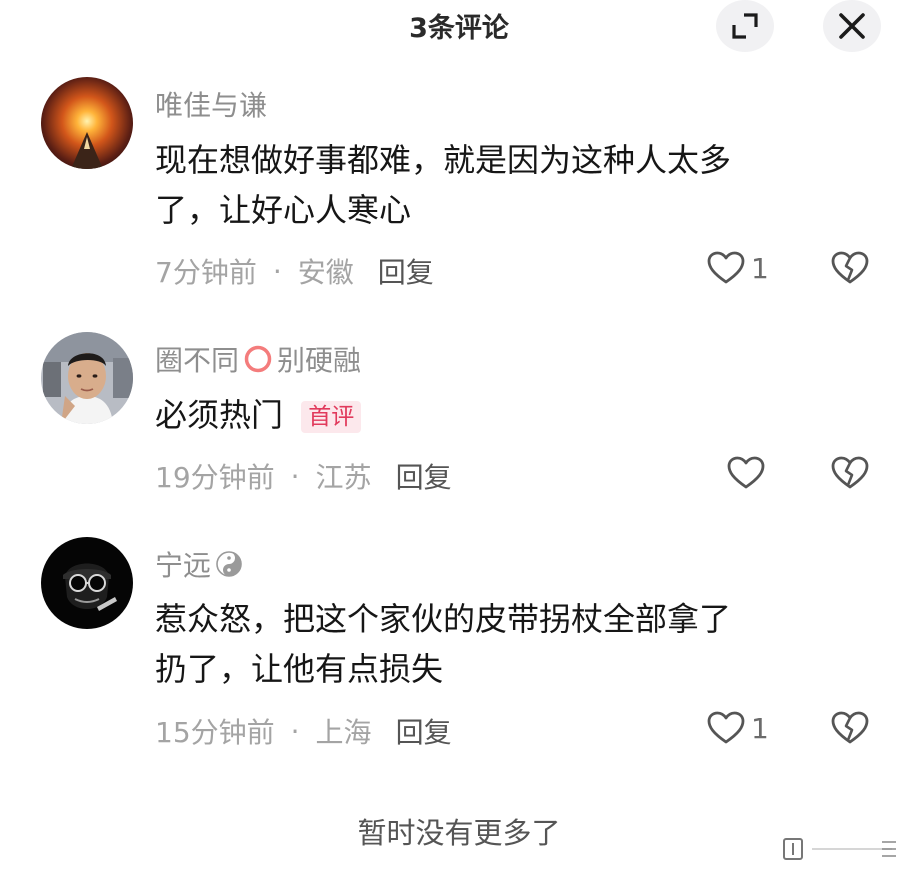 The width and height of the screenshot is (918, 878). I want to click on comment-text-line: 了，让好心人寒心, so click(283, 210).